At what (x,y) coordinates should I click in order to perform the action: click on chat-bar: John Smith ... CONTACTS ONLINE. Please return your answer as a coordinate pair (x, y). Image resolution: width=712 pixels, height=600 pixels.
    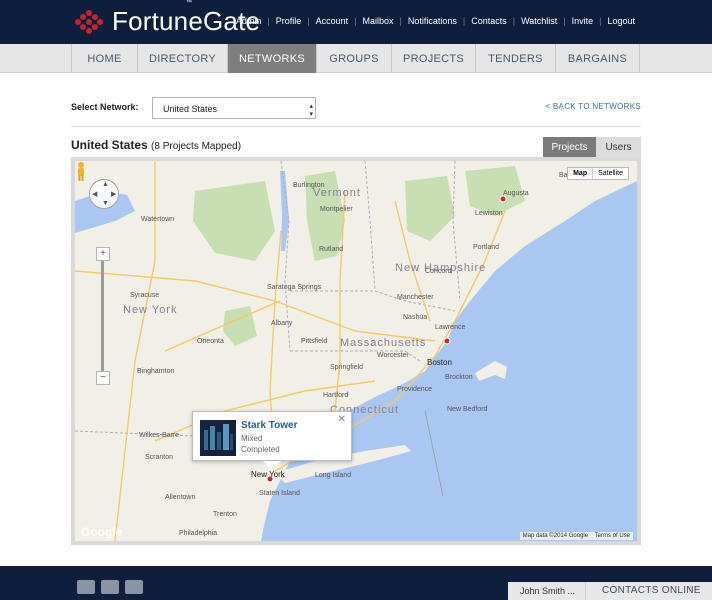
    Looking at the image, I should click on (610, 591).